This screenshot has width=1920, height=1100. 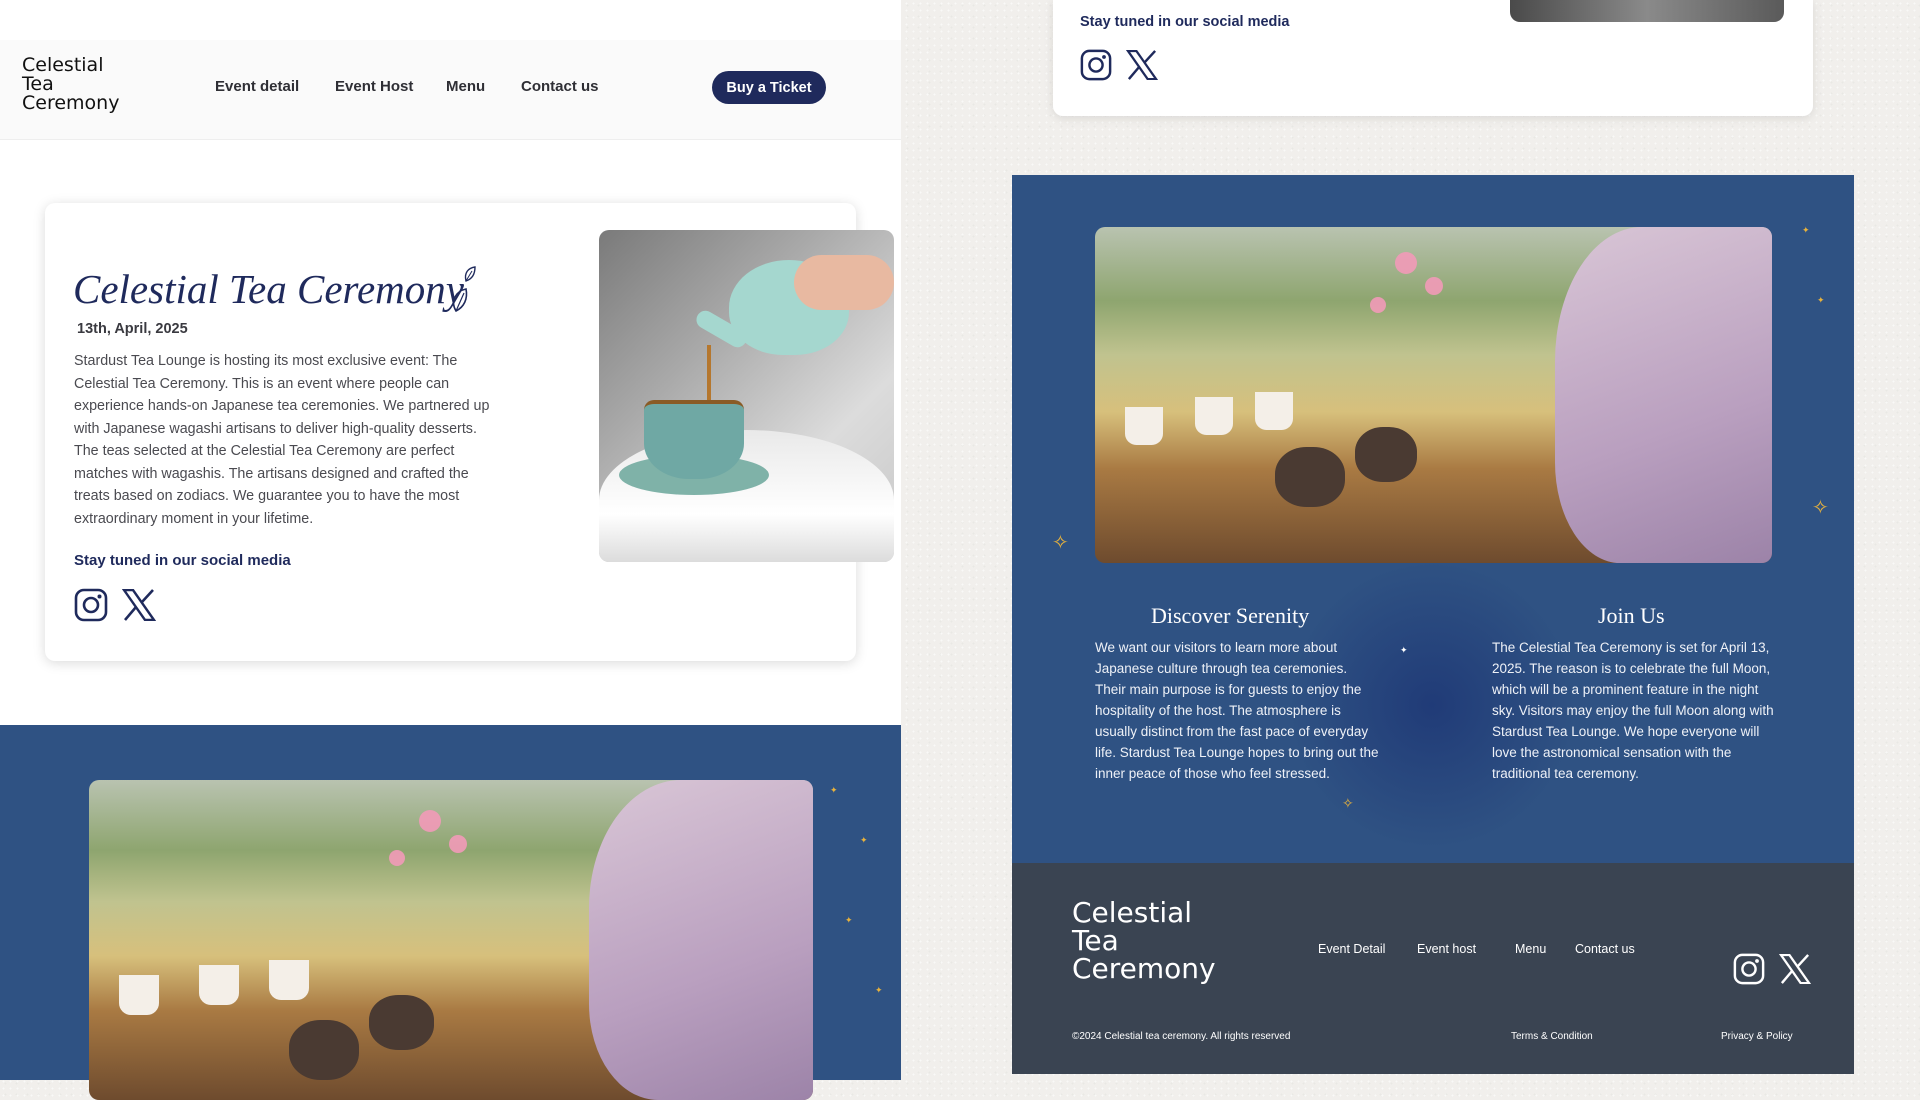 What do you see at coordinates (844, 282) in the screenshot?
I see `hand-shape` at bounding box center [844, 282].